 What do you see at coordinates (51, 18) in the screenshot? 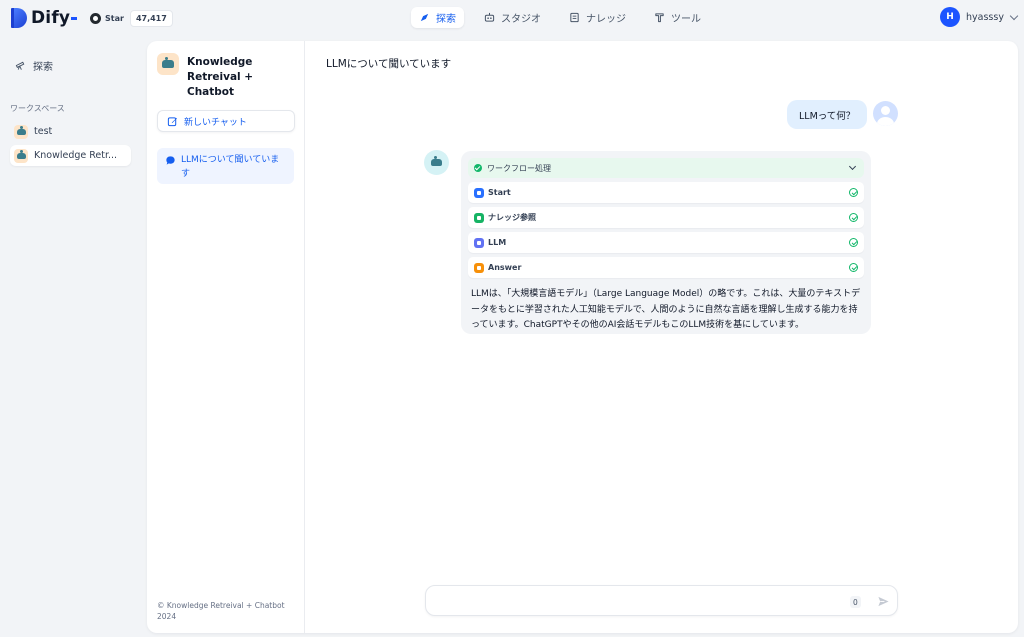
I see `dify-logo-text: Dify` at bounding box center [51, 18].